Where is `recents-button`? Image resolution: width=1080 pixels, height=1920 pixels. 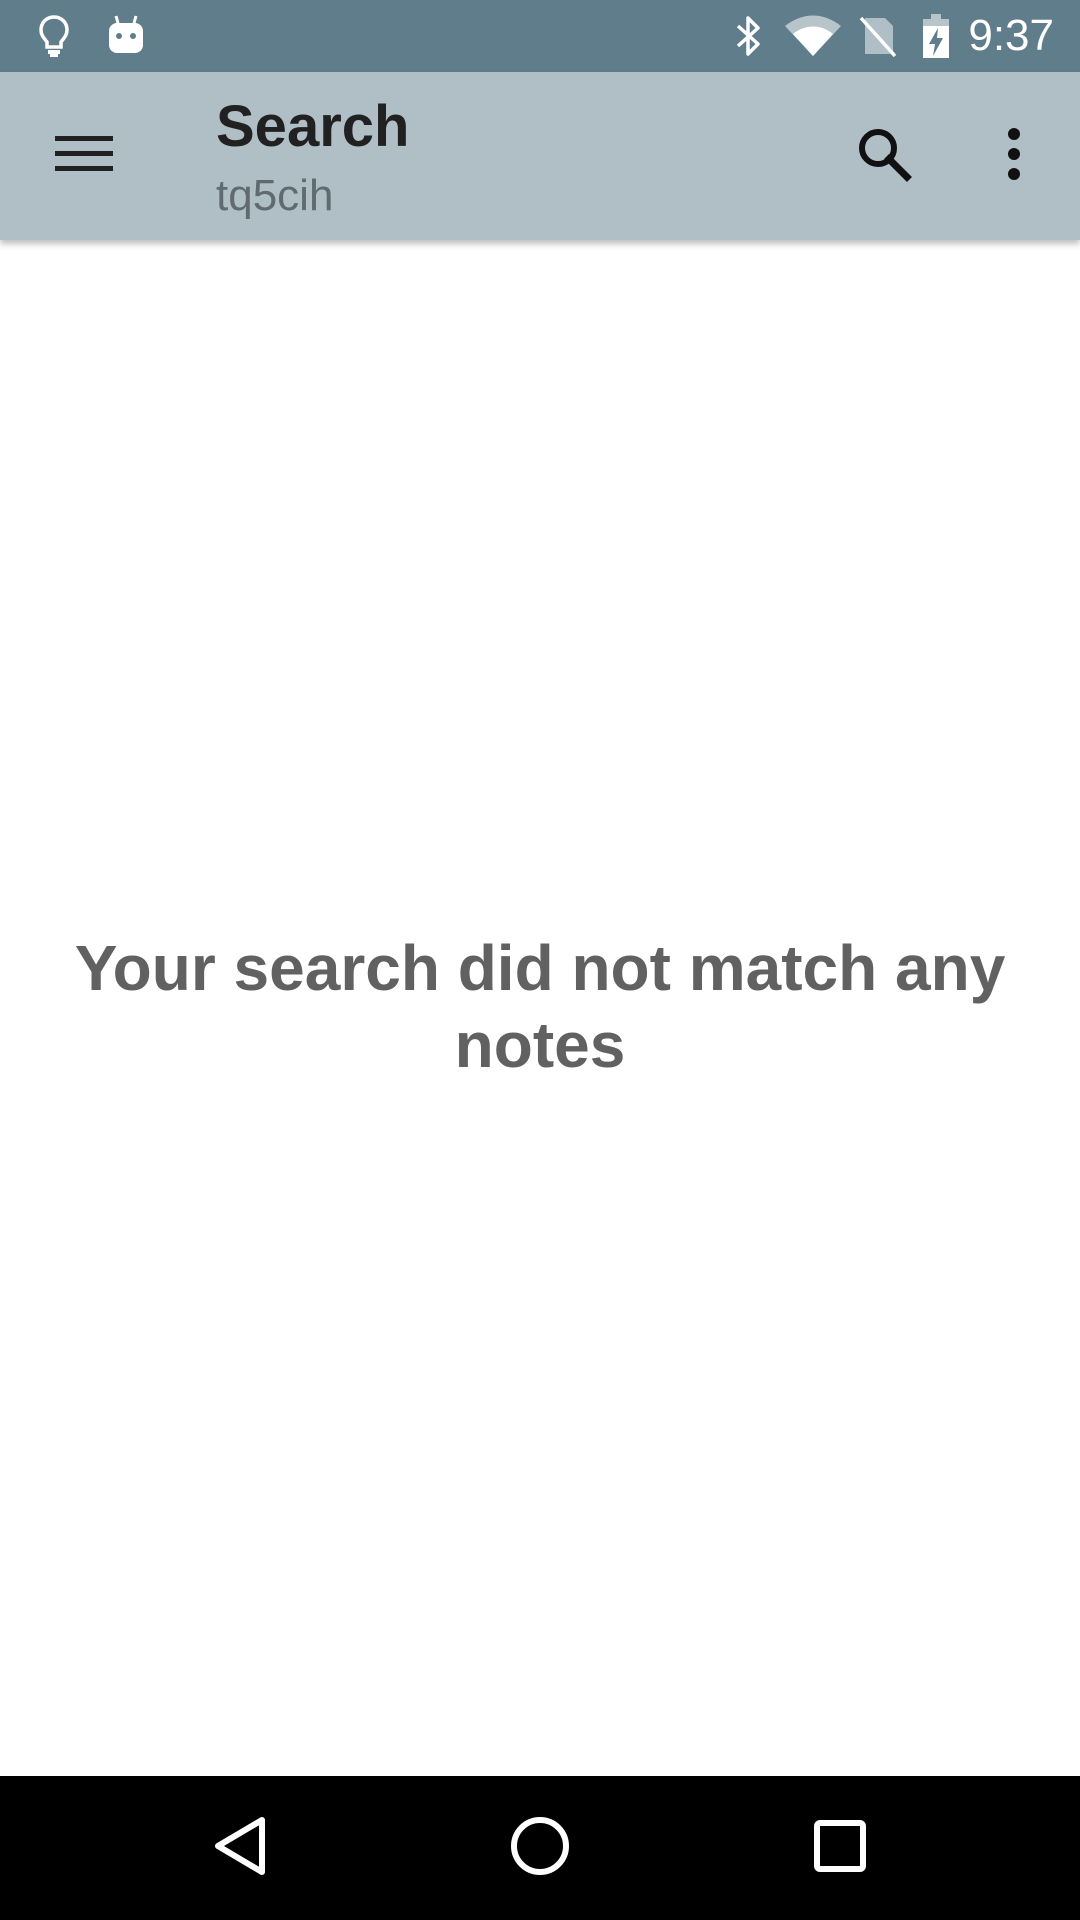
recents-button is located at coordinates (840, 1848).